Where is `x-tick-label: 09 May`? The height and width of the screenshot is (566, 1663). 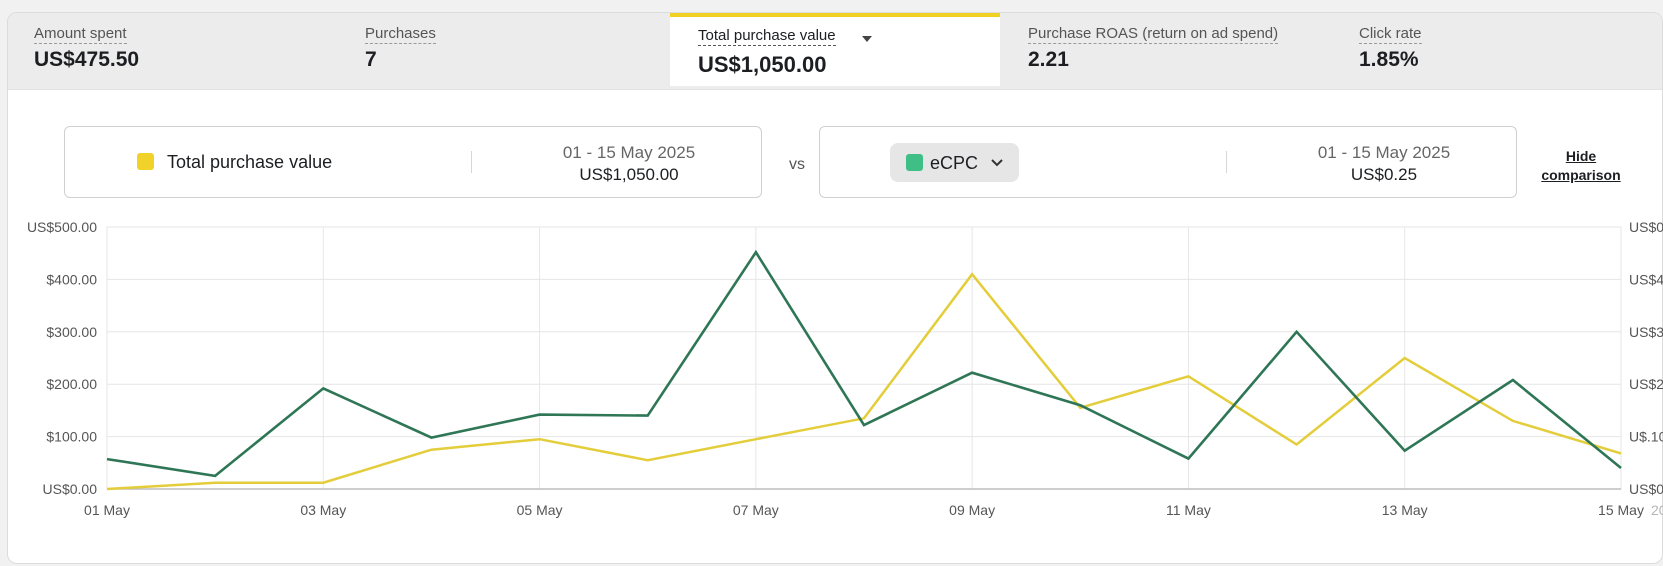 x-tick-label: 09 May is located at coordinates (972, 510).